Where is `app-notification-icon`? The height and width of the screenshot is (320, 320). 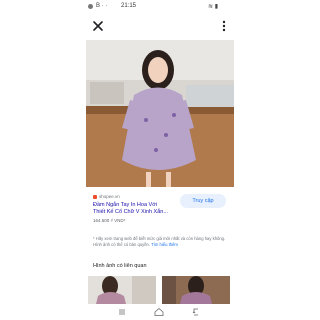 app-notification-icon is located at coordinates (90, 6).